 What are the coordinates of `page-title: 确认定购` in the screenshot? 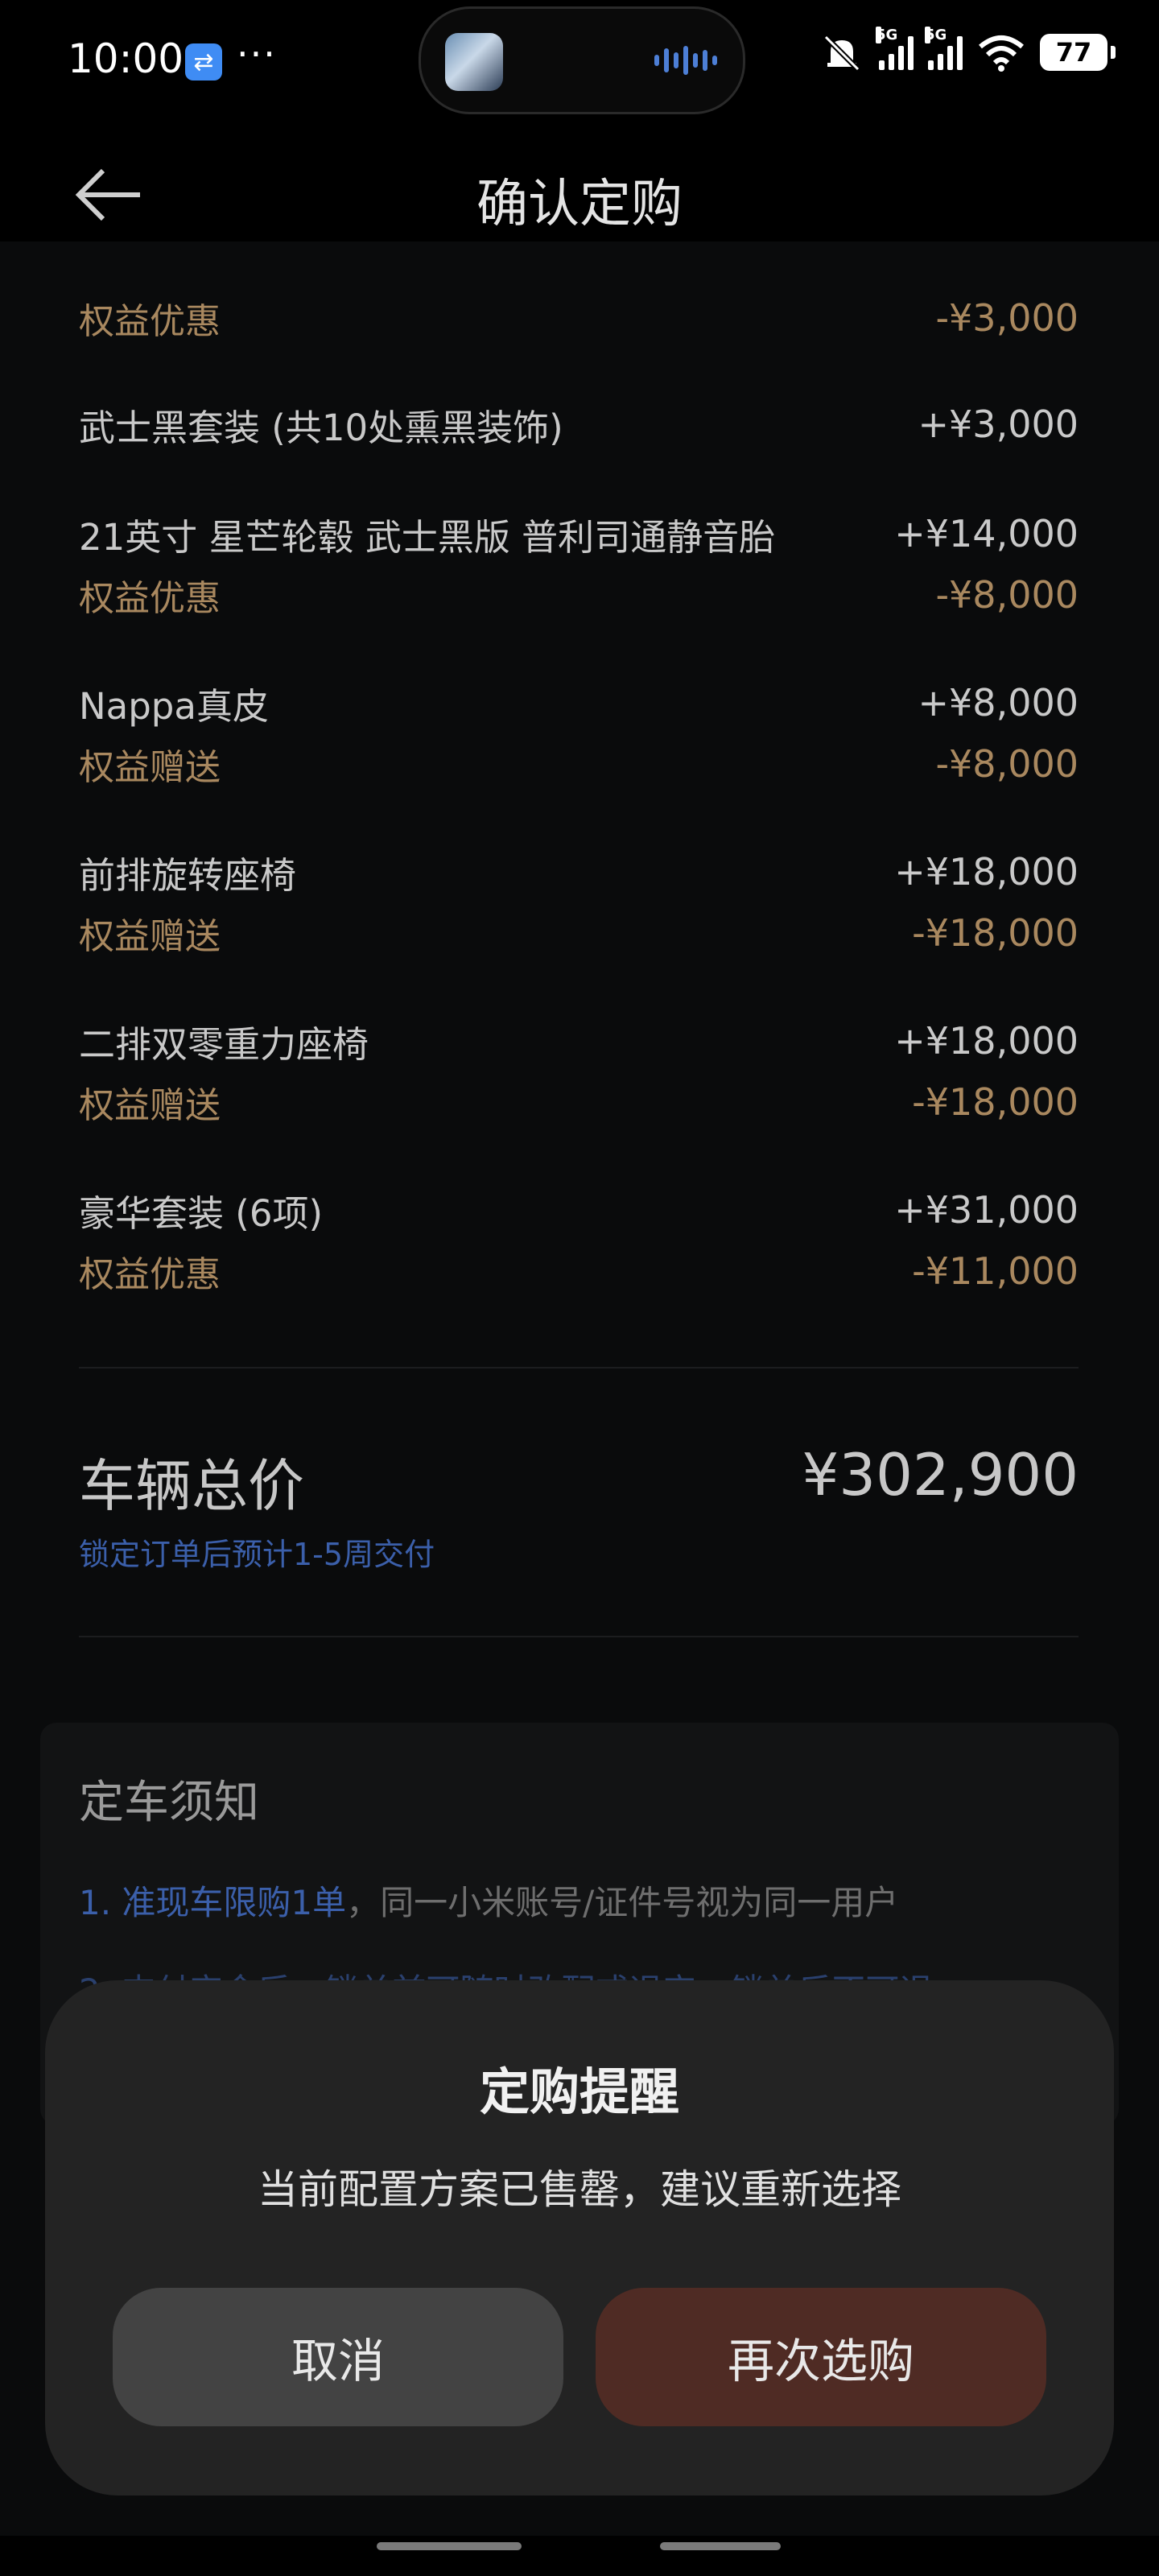 It's located at (579, 204).